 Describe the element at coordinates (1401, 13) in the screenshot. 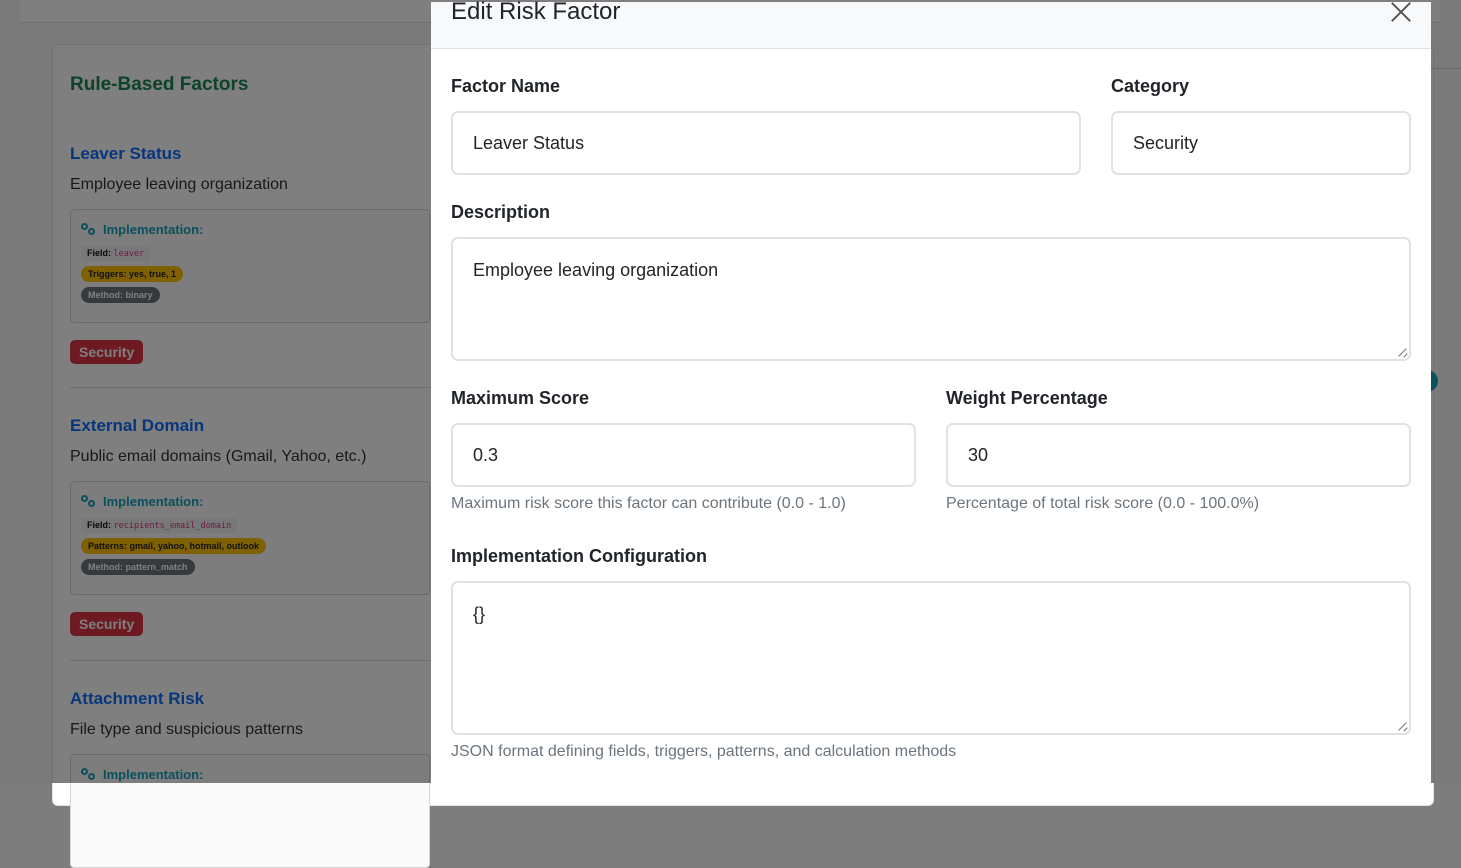

I see `close-icon` at that location.